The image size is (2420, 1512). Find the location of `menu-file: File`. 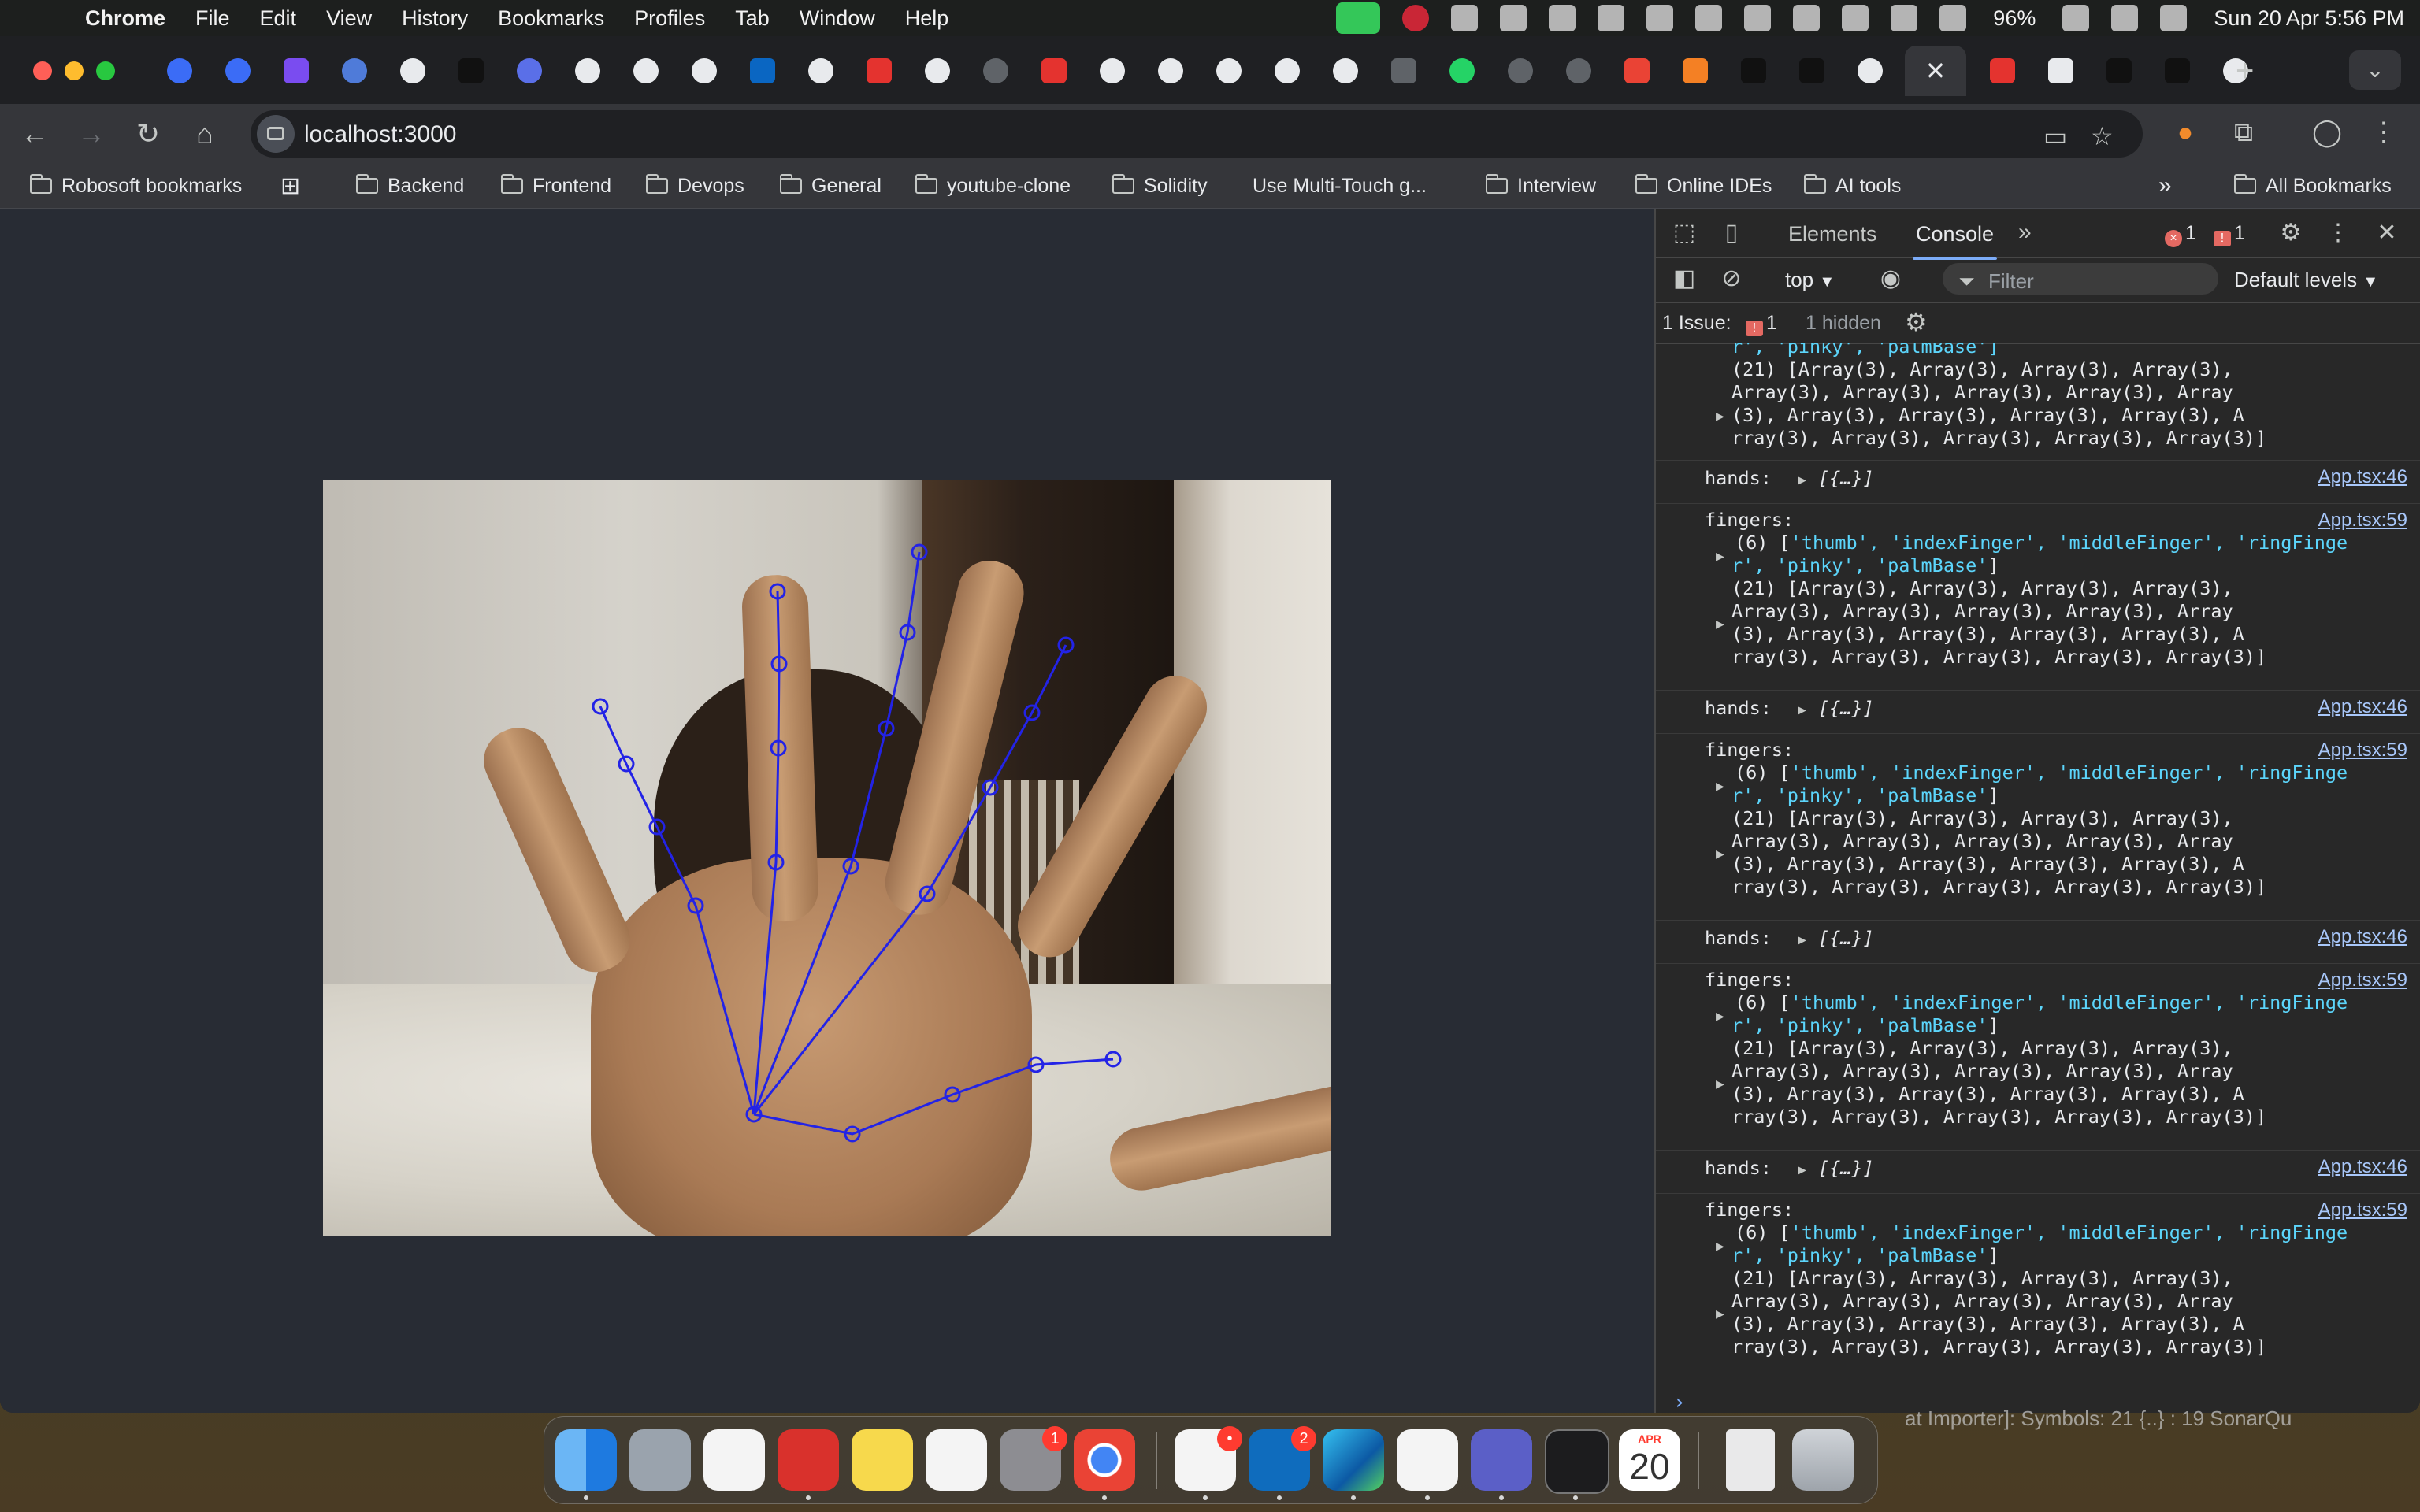

menu-file: File is located at coordinates (213, 18).